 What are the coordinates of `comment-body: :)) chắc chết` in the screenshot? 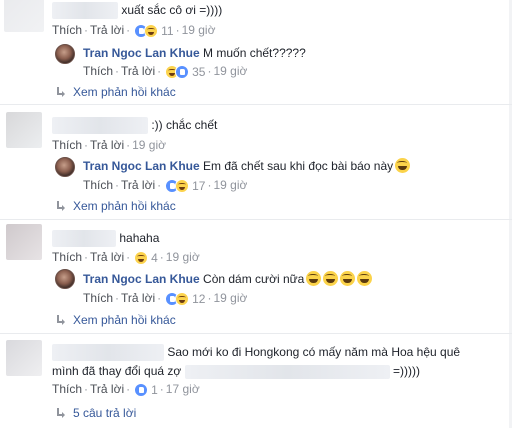 It's located at (135, 126).